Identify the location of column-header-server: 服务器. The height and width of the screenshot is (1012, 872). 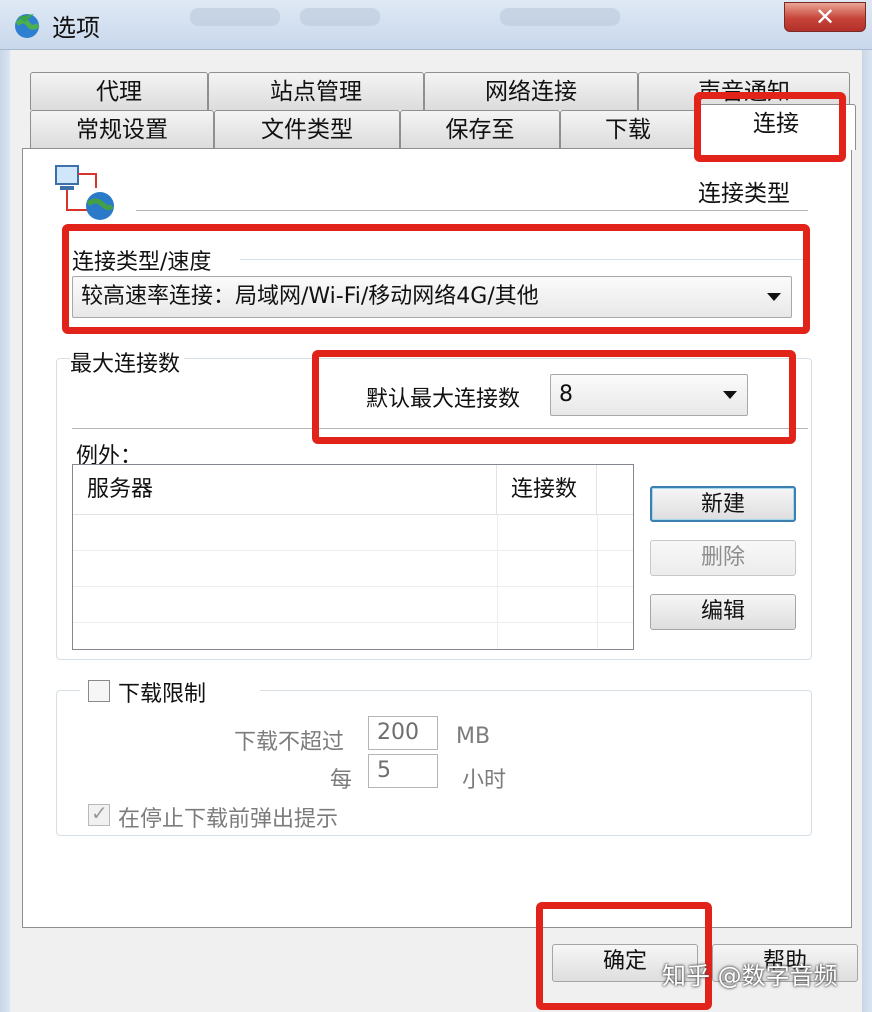
(285, 490).